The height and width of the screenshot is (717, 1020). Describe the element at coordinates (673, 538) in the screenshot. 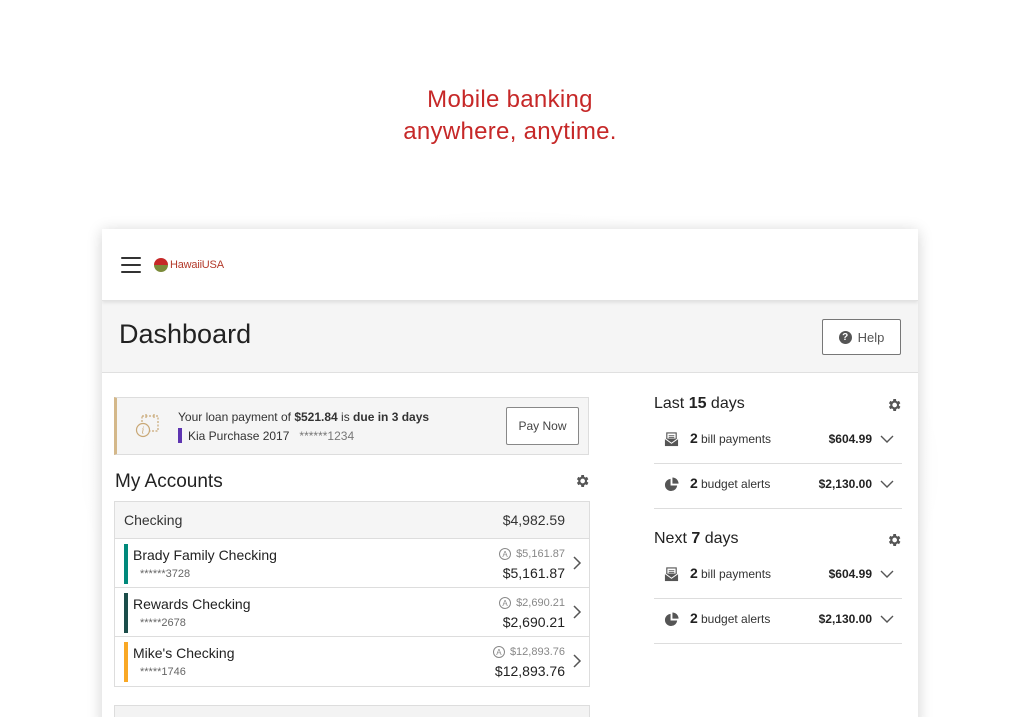

I see `next-days-pre: Next` at that location.